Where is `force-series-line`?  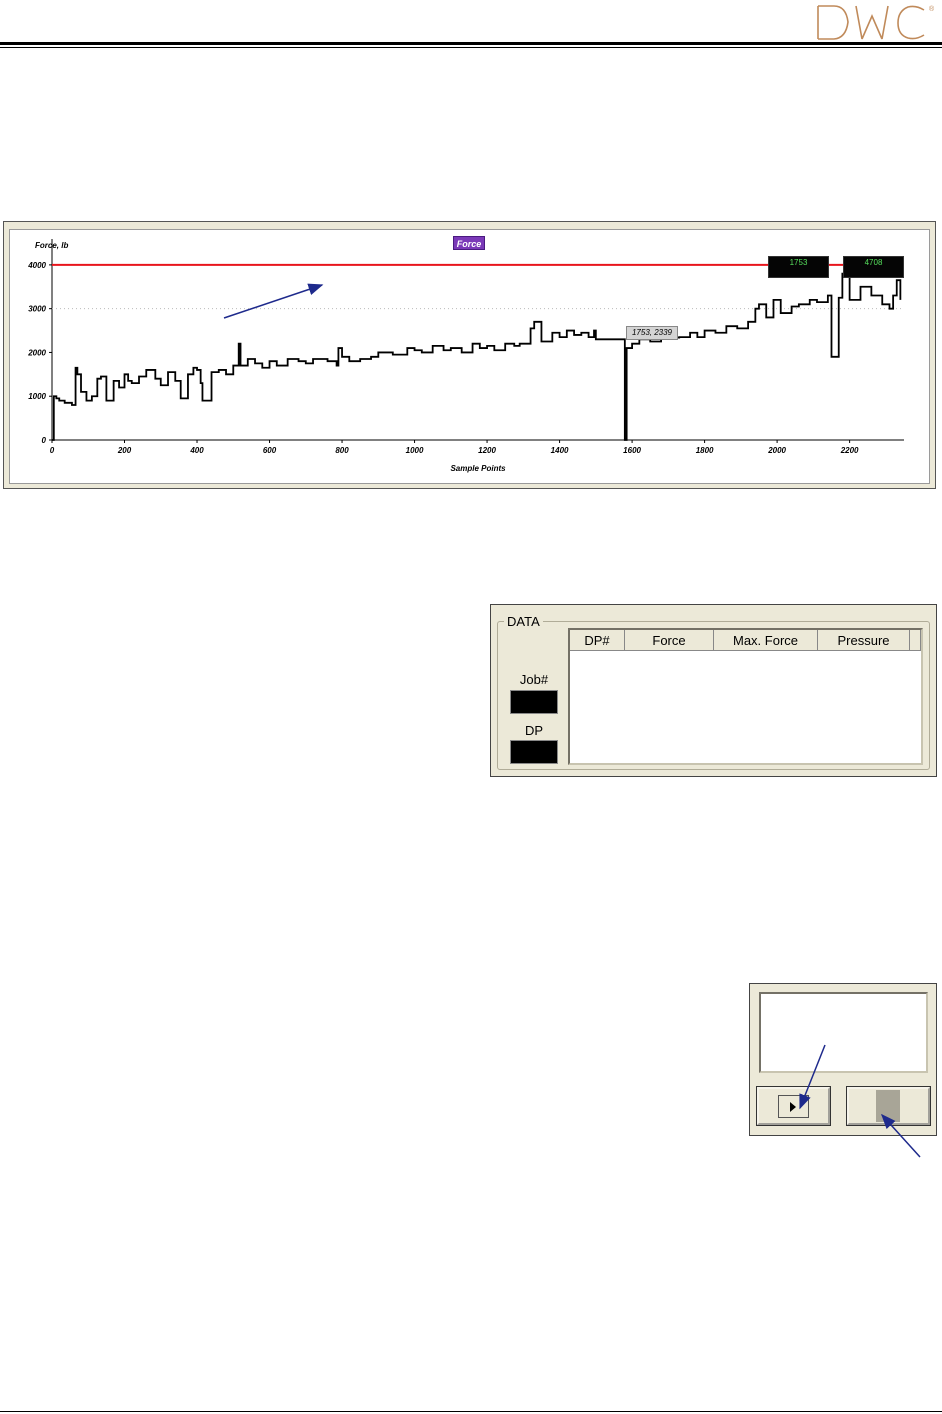
force-series-line is located at coordinates (477, 356).